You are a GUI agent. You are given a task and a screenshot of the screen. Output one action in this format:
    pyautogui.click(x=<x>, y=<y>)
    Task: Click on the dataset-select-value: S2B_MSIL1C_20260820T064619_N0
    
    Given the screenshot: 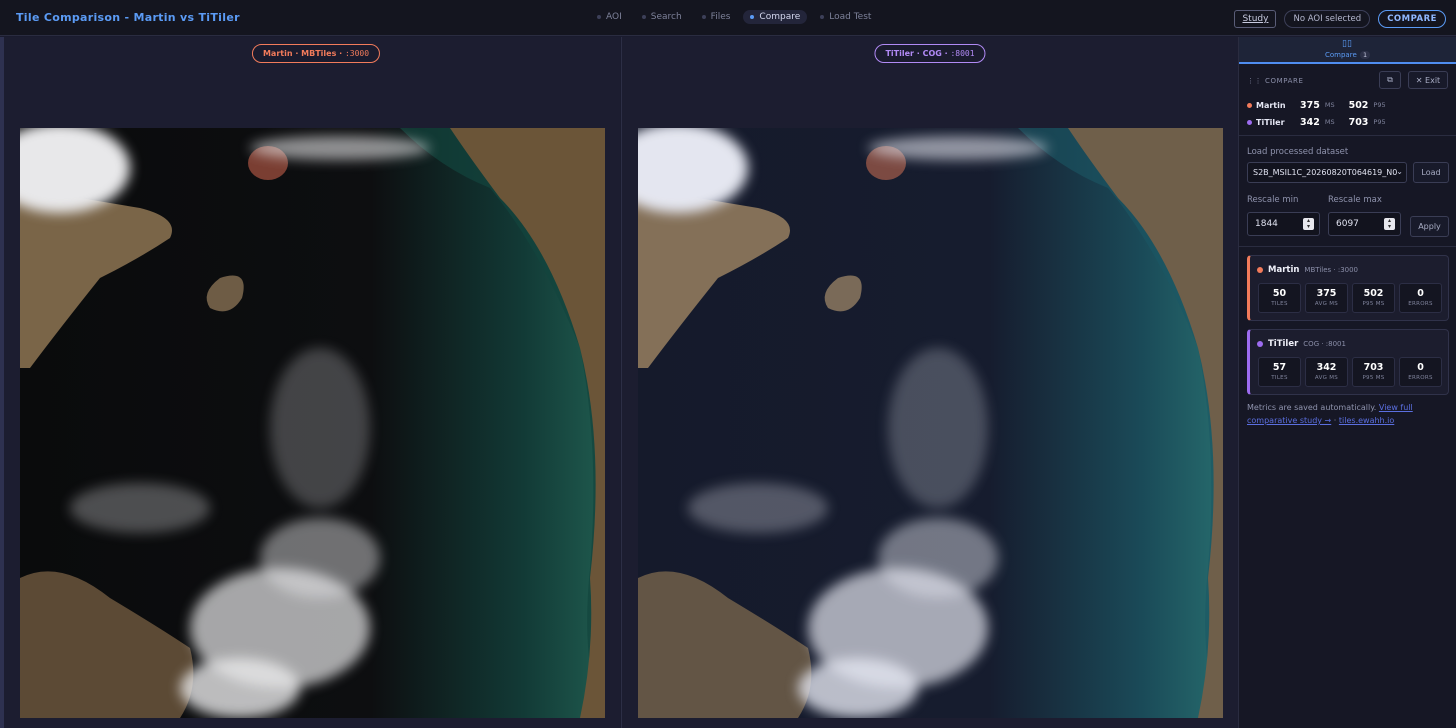 What is the action you would take?
    pyautogui.click(x=1325, y=172)
    